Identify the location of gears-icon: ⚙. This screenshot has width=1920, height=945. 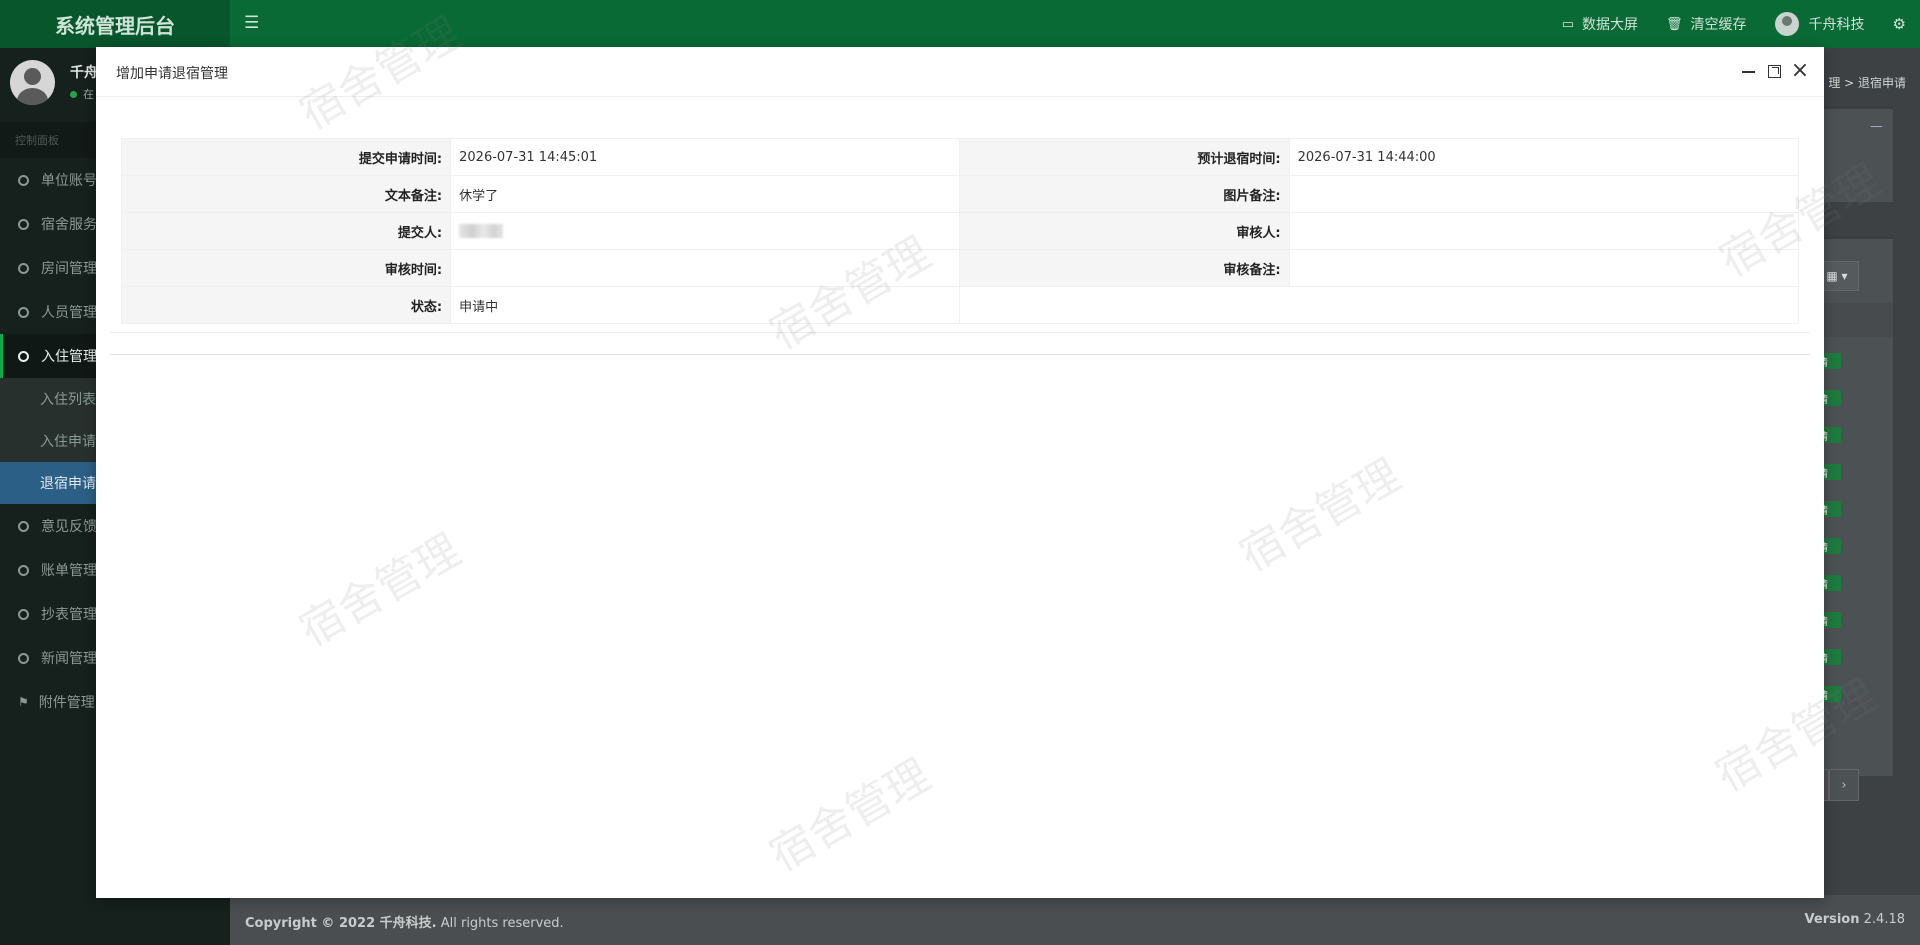
(1899, 24).